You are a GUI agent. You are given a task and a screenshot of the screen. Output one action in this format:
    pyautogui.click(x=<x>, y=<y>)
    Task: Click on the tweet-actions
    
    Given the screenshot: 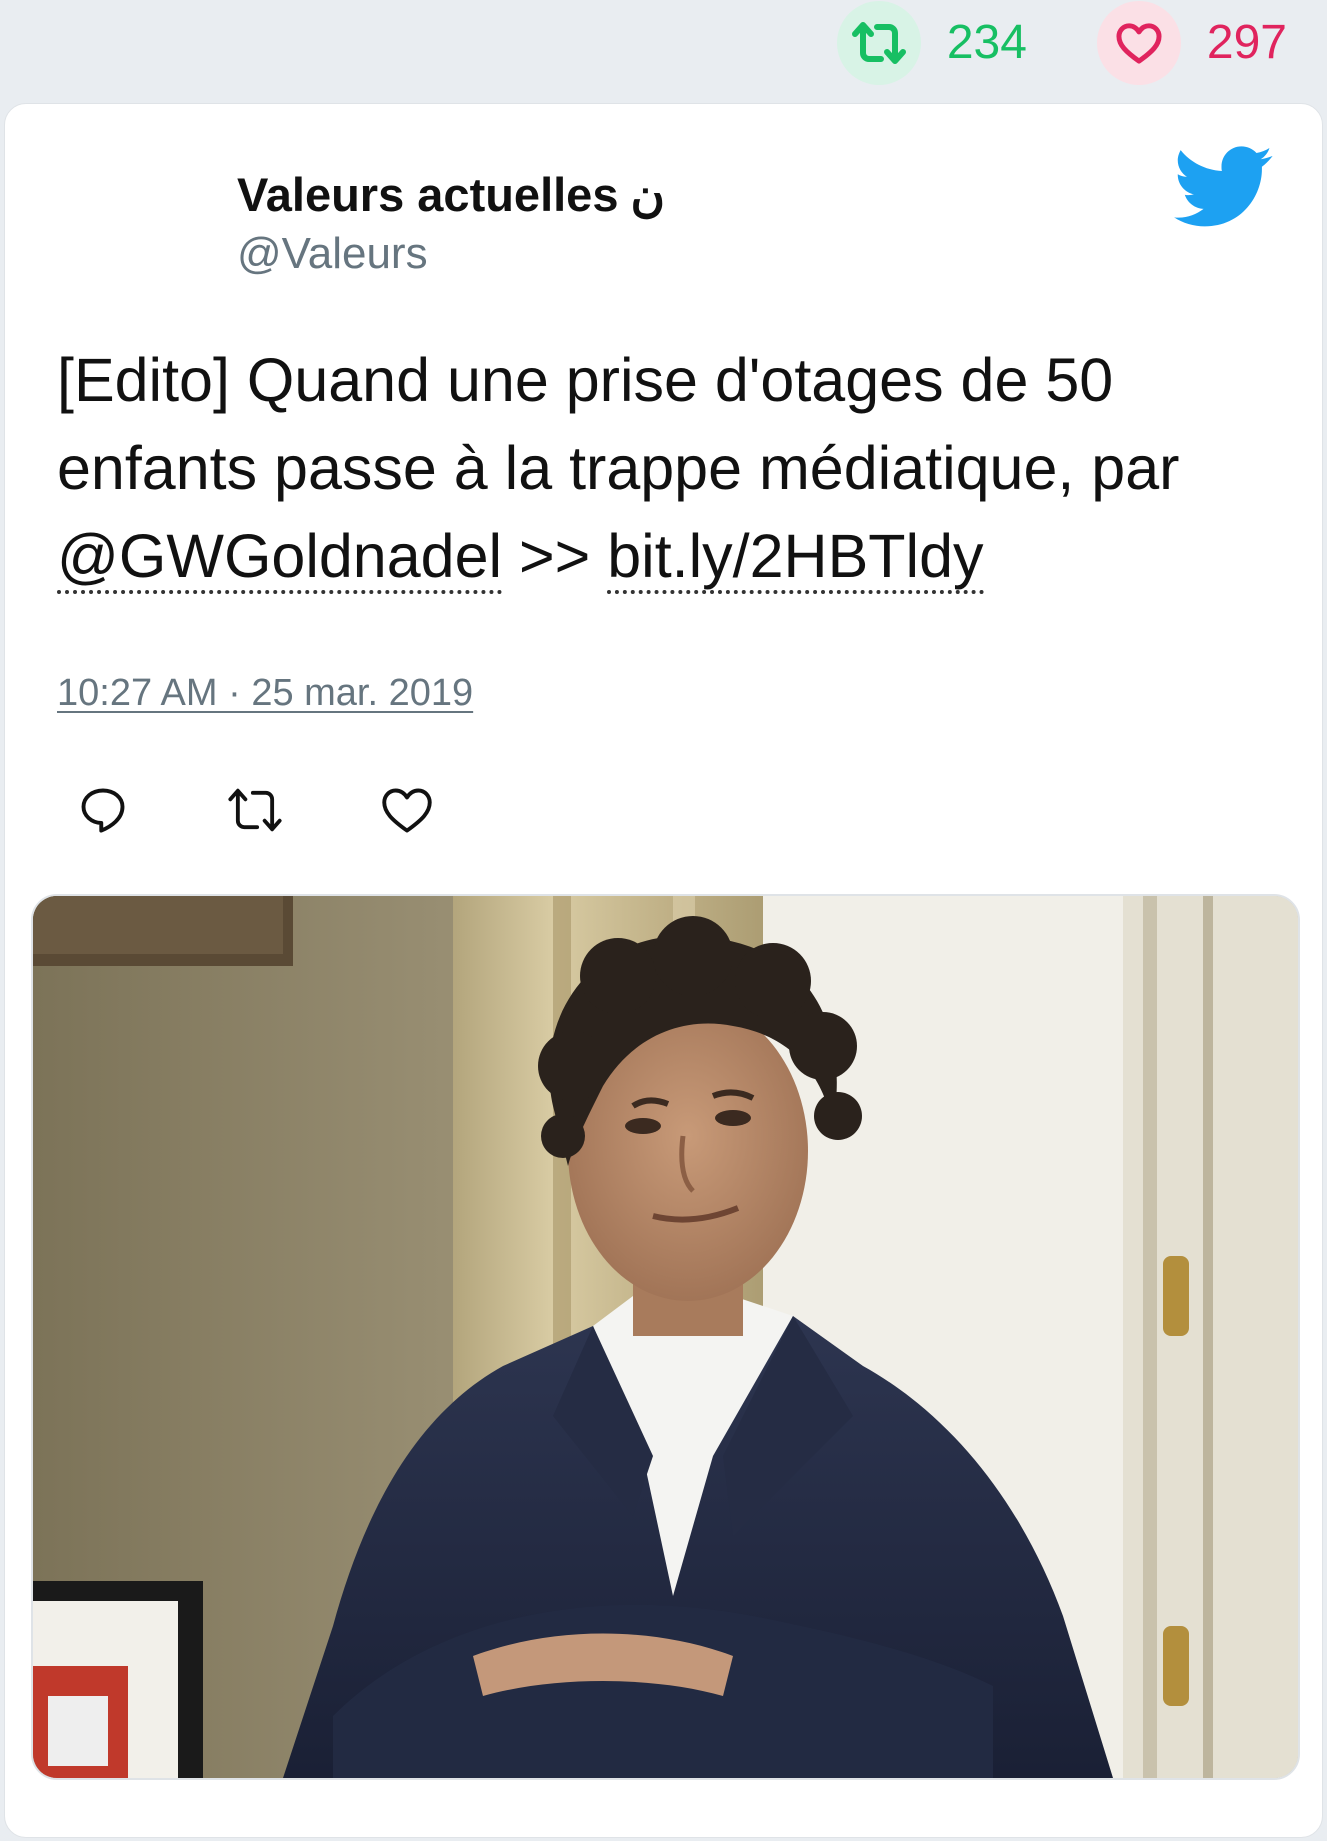 What is the action you would take?
    pyautogui.click(x=255, y=812)
    